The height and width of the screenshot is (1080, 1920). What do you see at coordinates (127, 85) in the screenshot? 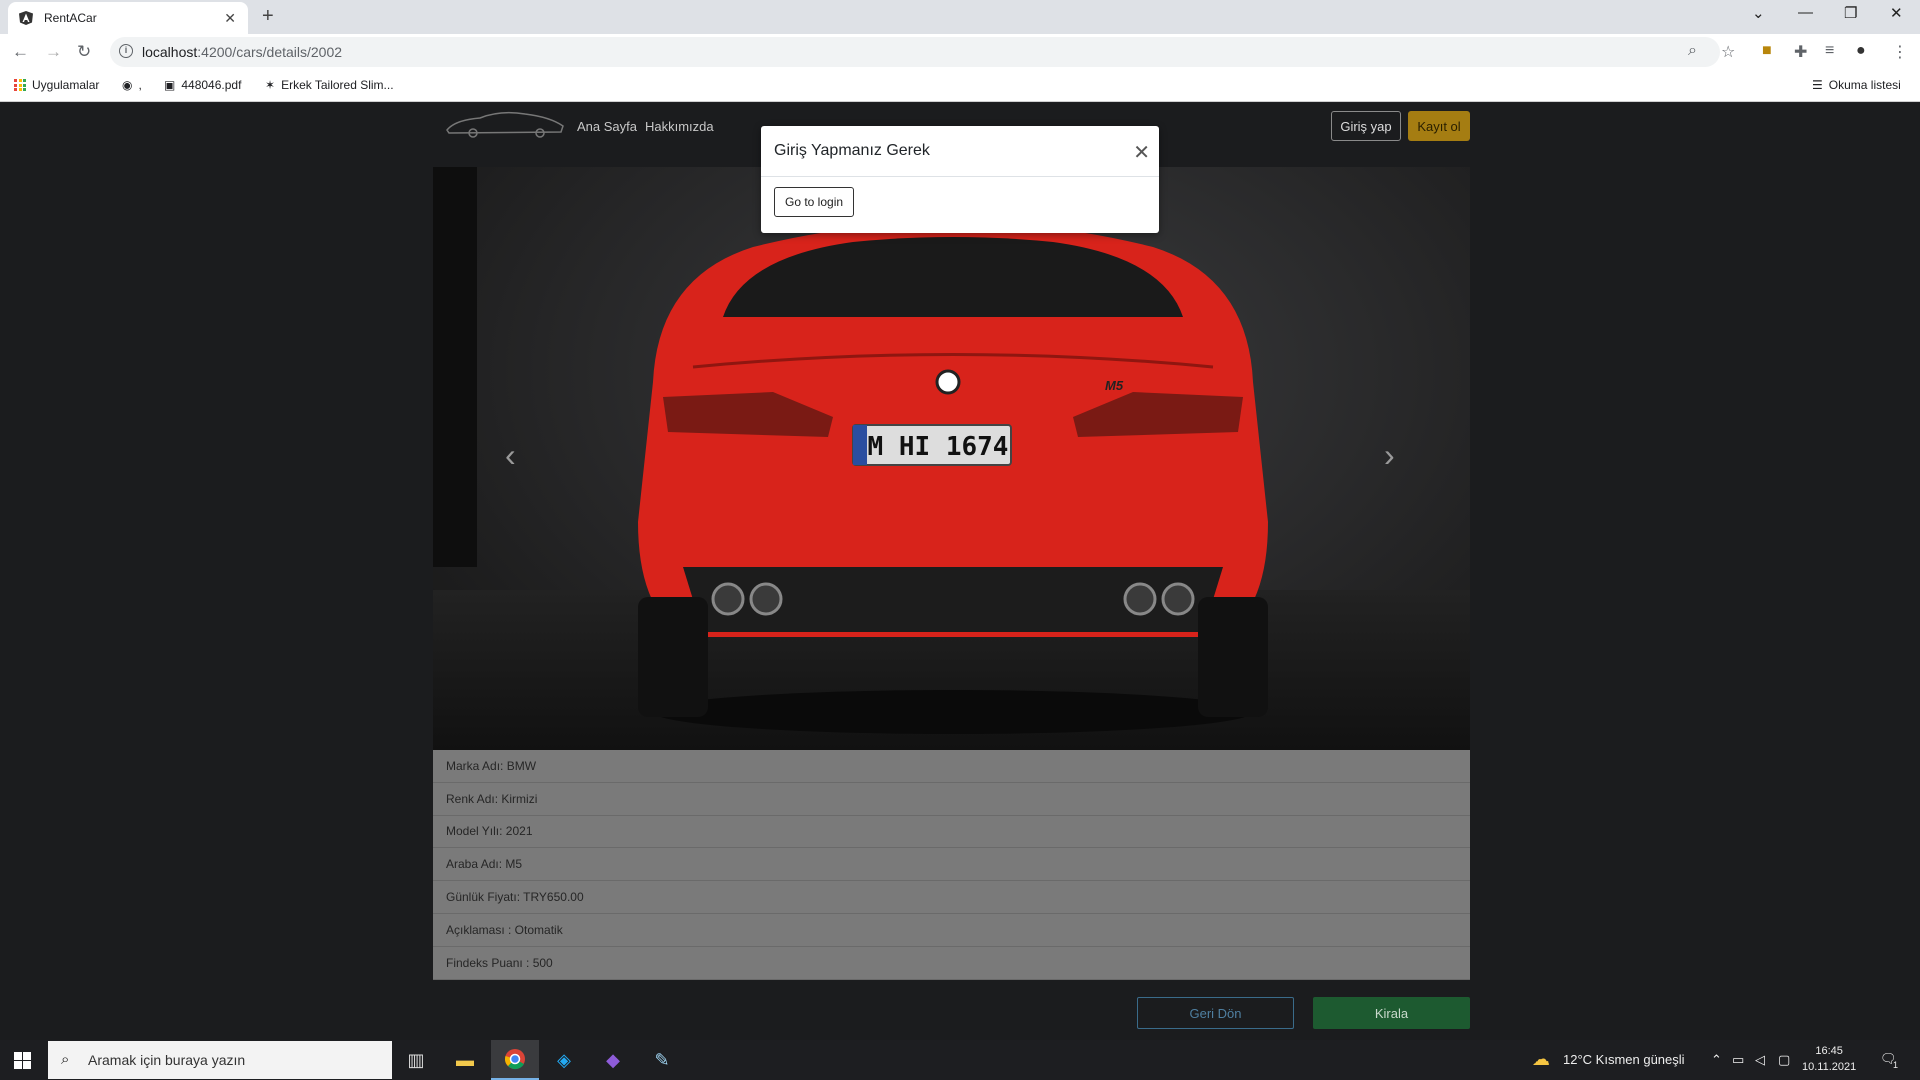
I see `globe-icon: ◉` at bounding box center [127, 85].